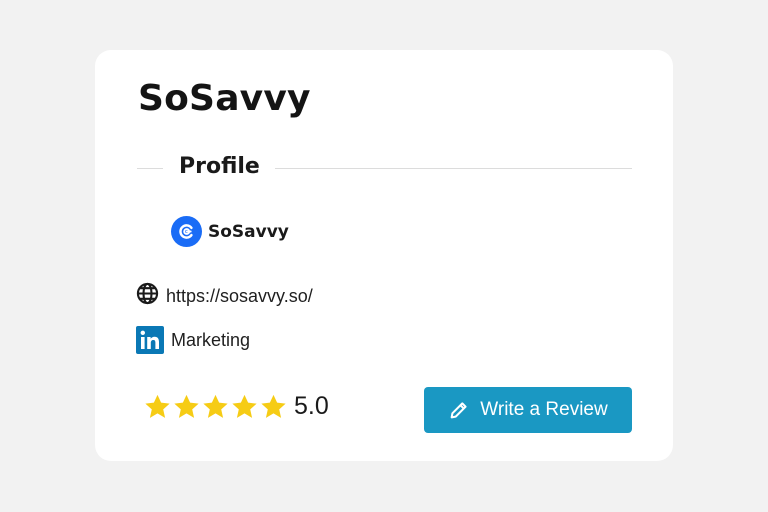 This screenshot has height=512, width=768. What do you see at coordinates (458, 410) in the screenshot?
I see `pencil-icon` at bounding box center [458, 410].